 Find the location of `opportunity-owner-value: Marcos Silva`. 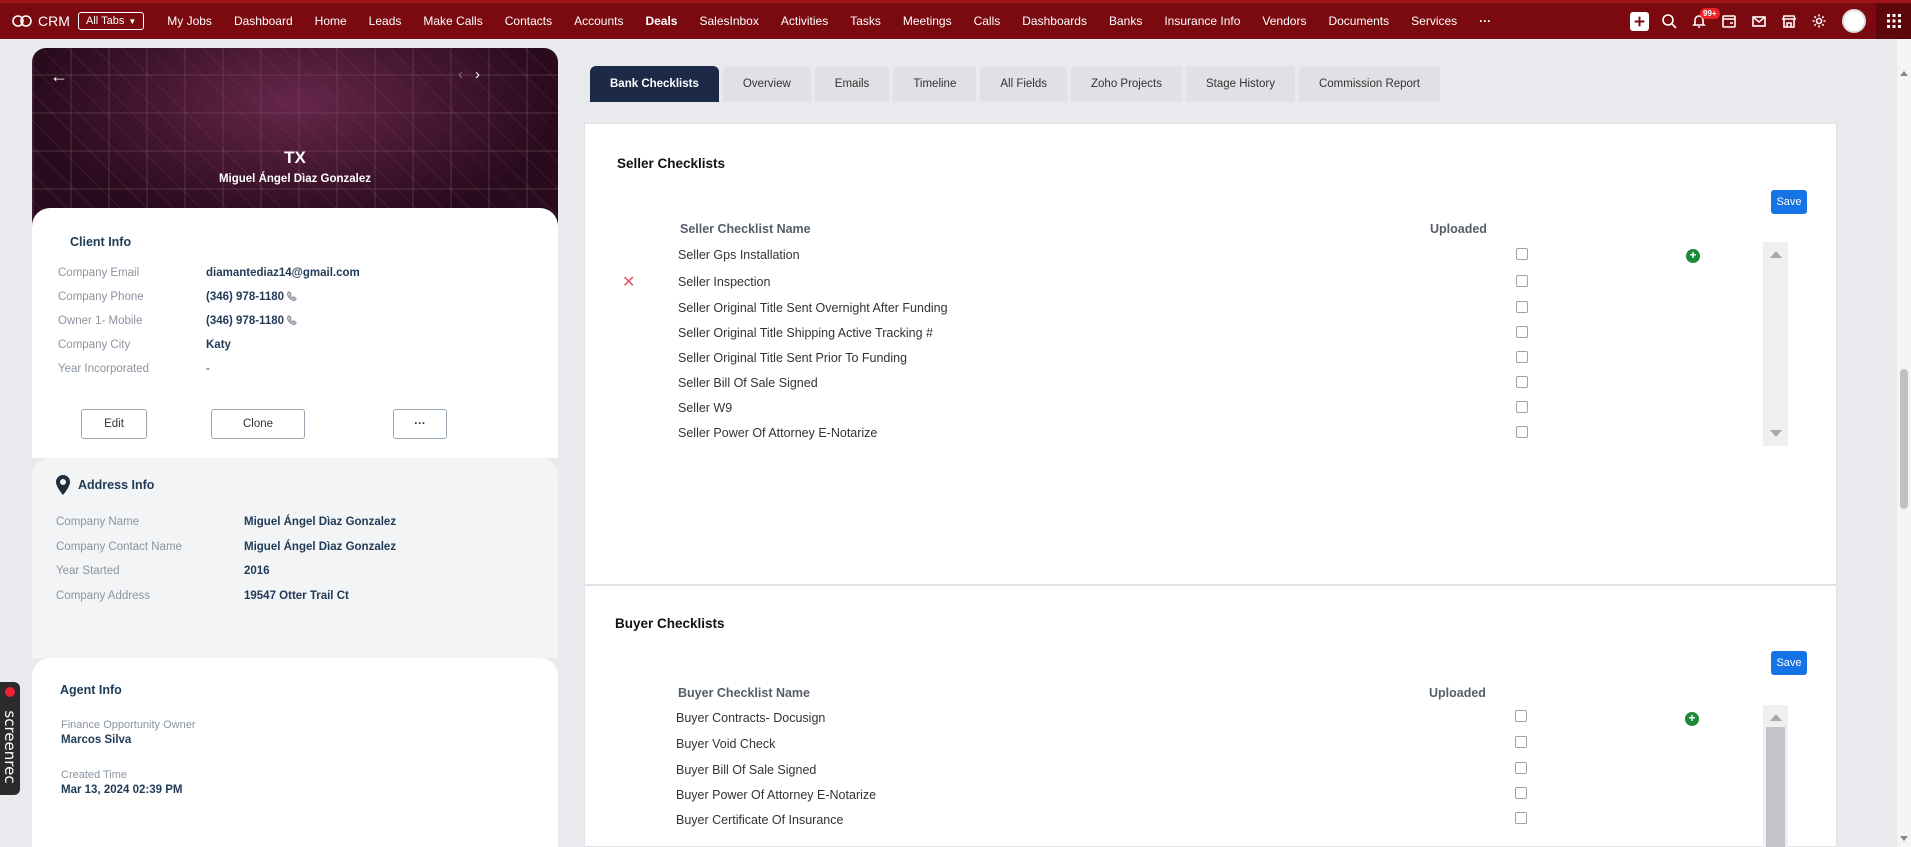

opportunity-owner-value: Marcos Silva is located at coordinates (96, 740).